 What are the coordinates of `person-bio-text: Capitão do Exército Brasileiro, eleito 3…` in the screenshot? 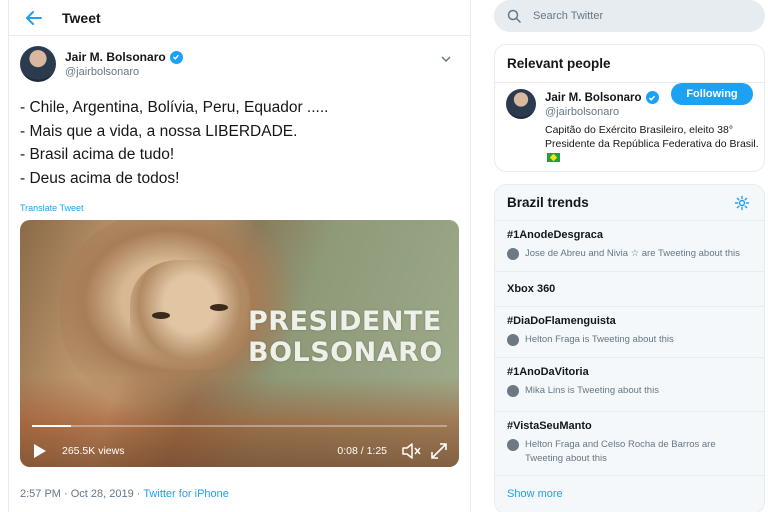 It's located at (652, 137).